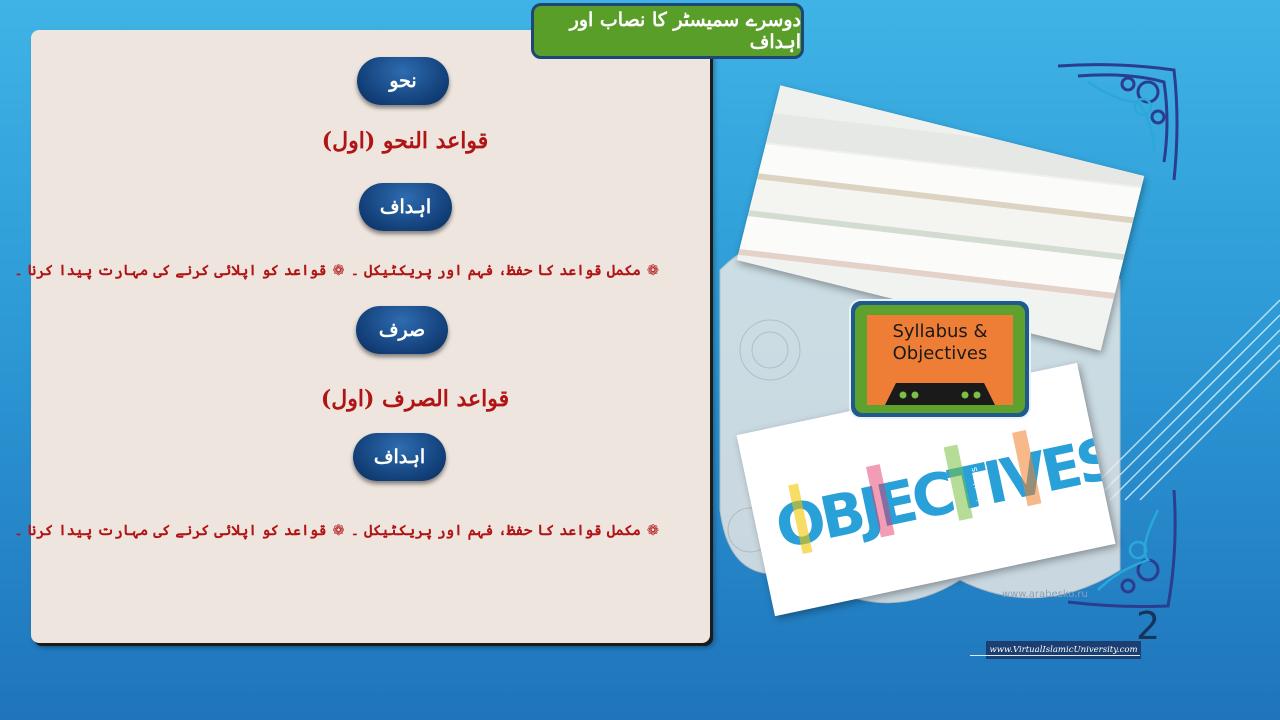  Describe the element at coordinates (667, 31) in the screenshot. I see `slide-title: دوسرے سمیسٹر کا نصاب اور اہداف` at that location.